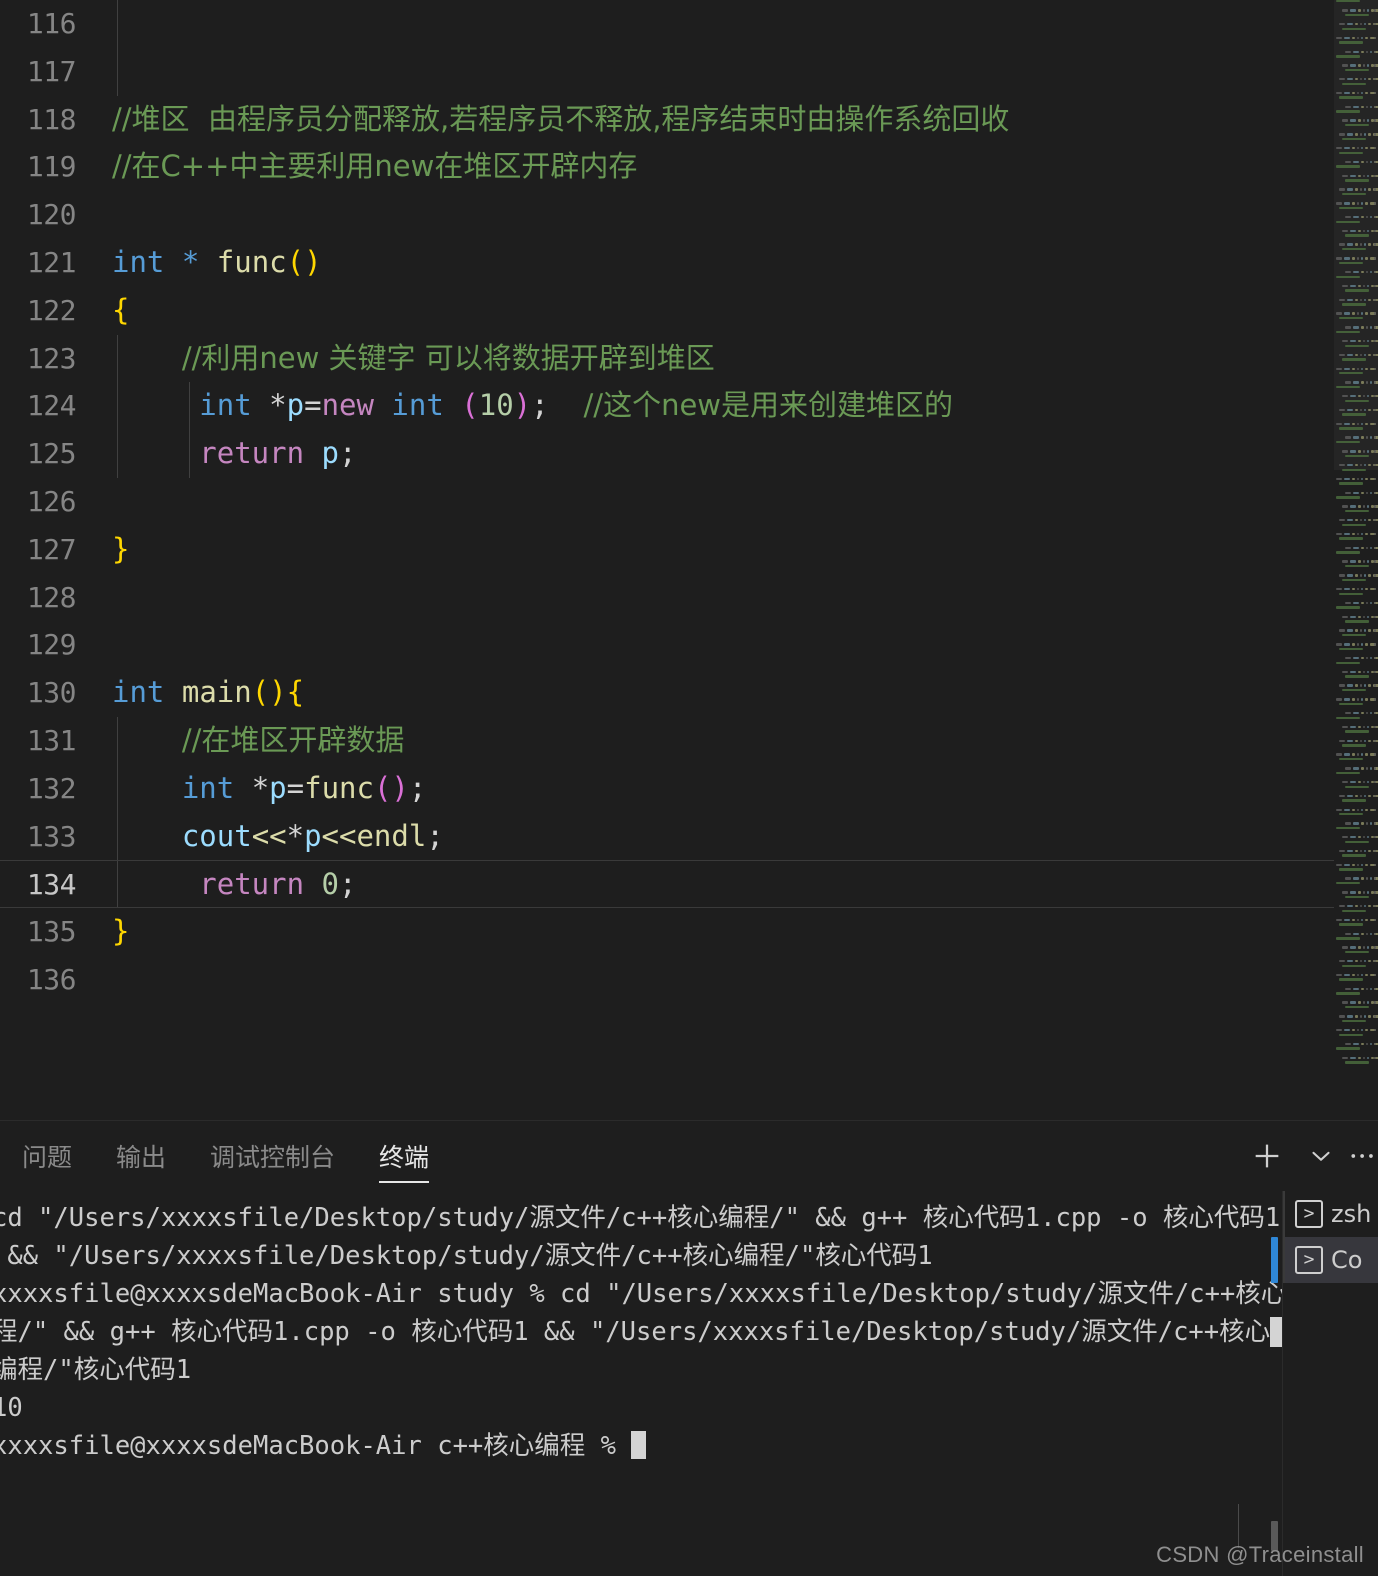  I want to click on code-line: 125 return p;, so click(670, 454).